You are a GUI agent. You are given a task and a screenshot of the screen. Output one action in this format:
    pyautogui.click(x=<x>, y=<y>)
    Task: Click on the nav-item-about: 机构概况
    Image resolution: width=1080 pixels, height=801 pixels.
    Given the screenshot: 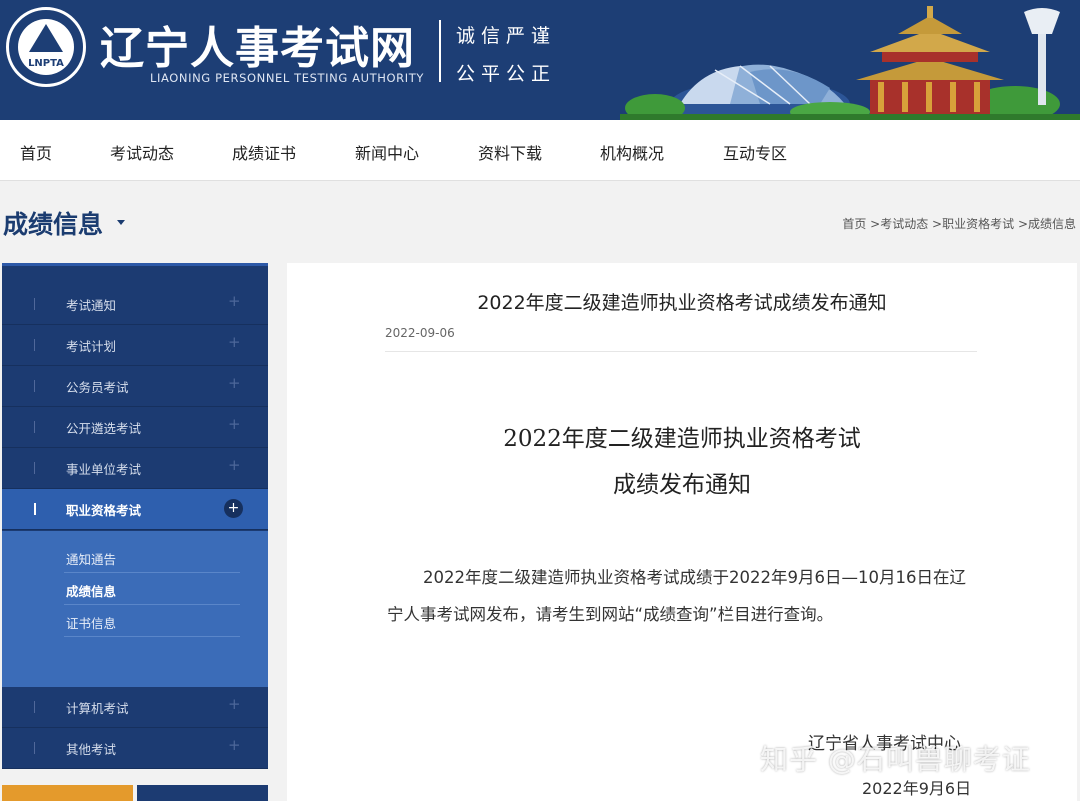 What is the action you would take?
    pyautogui.click(x=632, y=152)
    